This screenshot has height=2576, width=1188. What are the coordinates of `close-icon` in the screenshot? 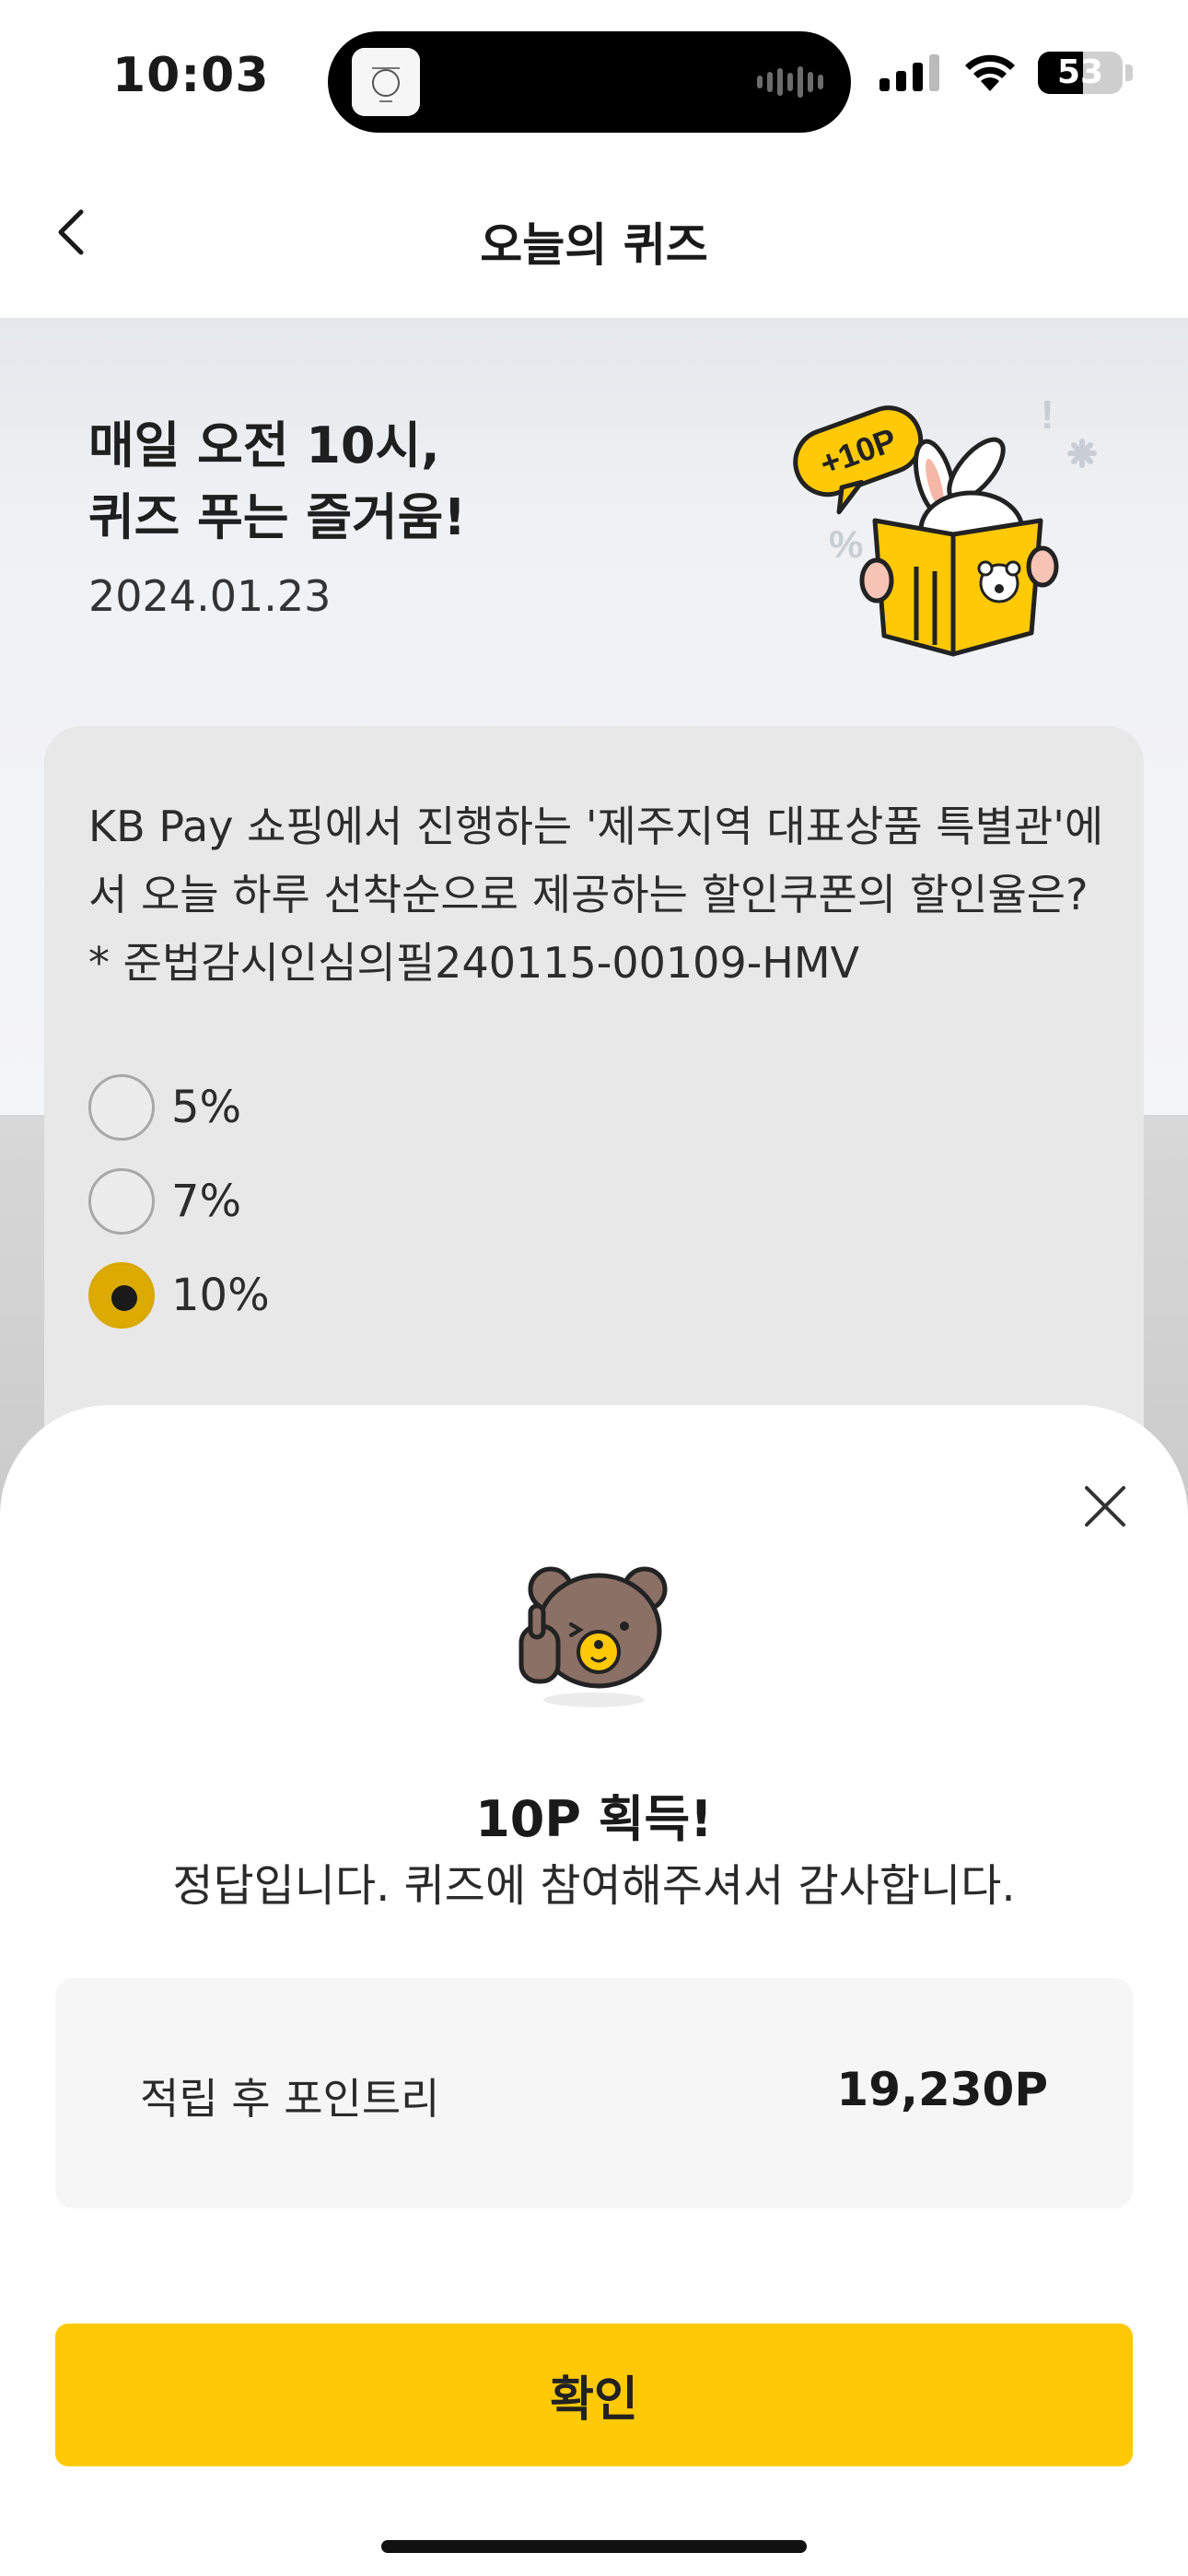 It's located at (1105, 1506).